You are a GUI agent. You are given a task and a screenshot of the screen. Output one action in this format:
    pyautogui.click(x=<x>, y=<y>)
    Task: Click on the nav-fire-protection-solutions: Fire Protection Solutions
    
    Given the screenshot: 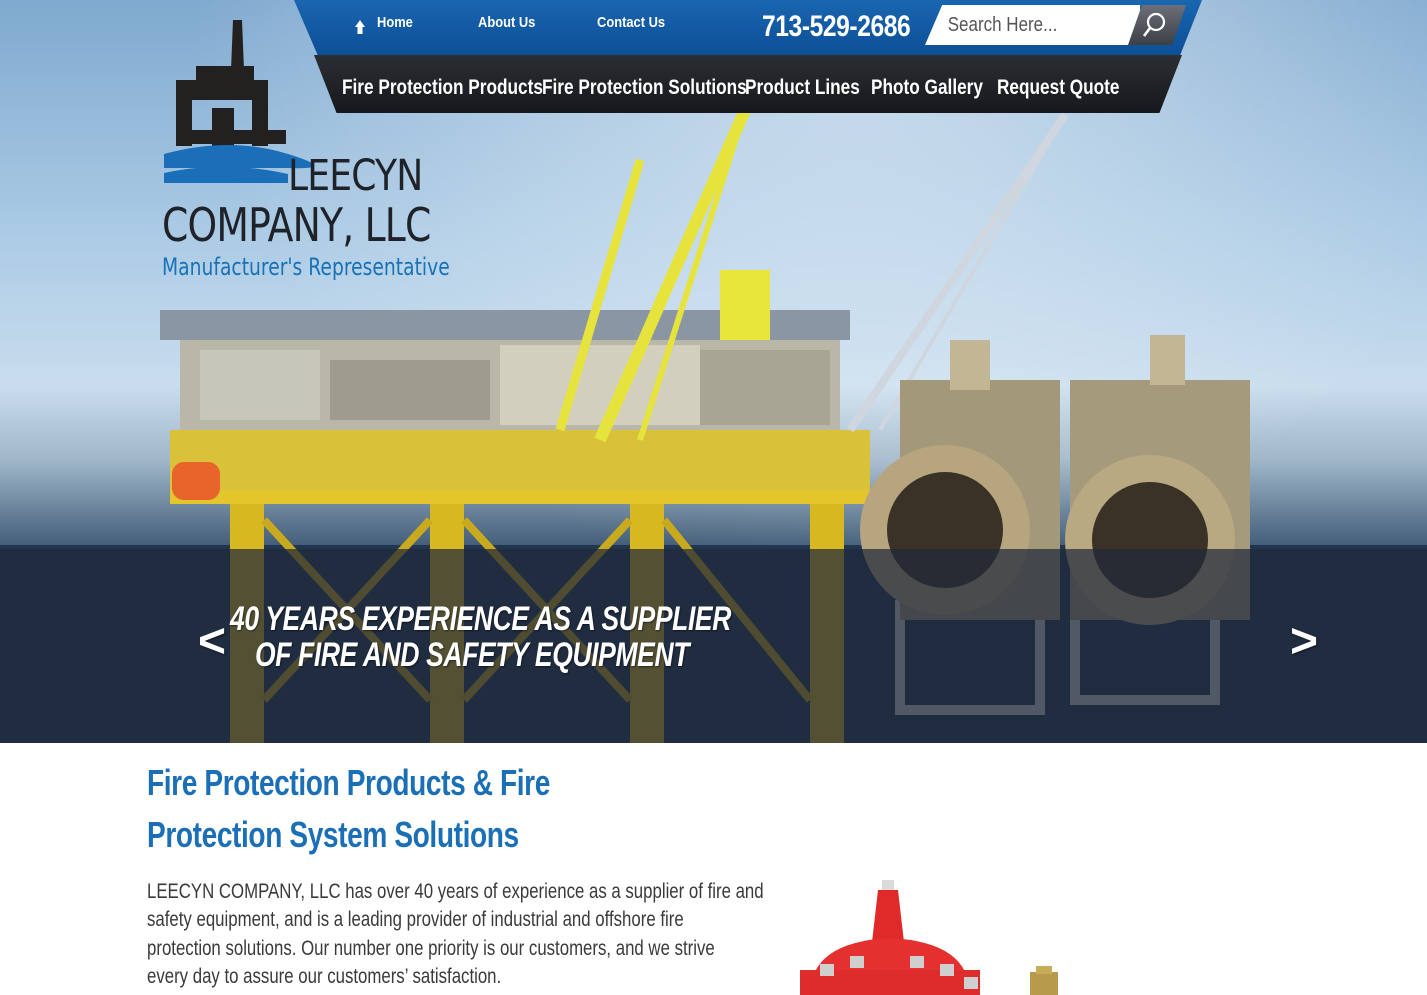 What is the action you would take?
    pyautogui.click(x=644, y=88)
    